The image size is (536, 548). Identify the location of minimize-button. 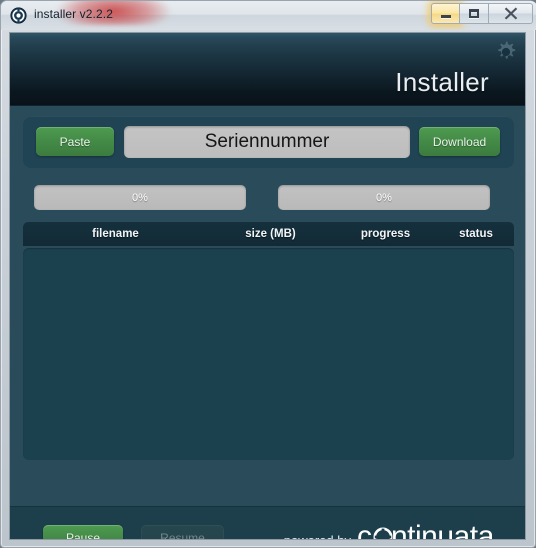
(445, 13).